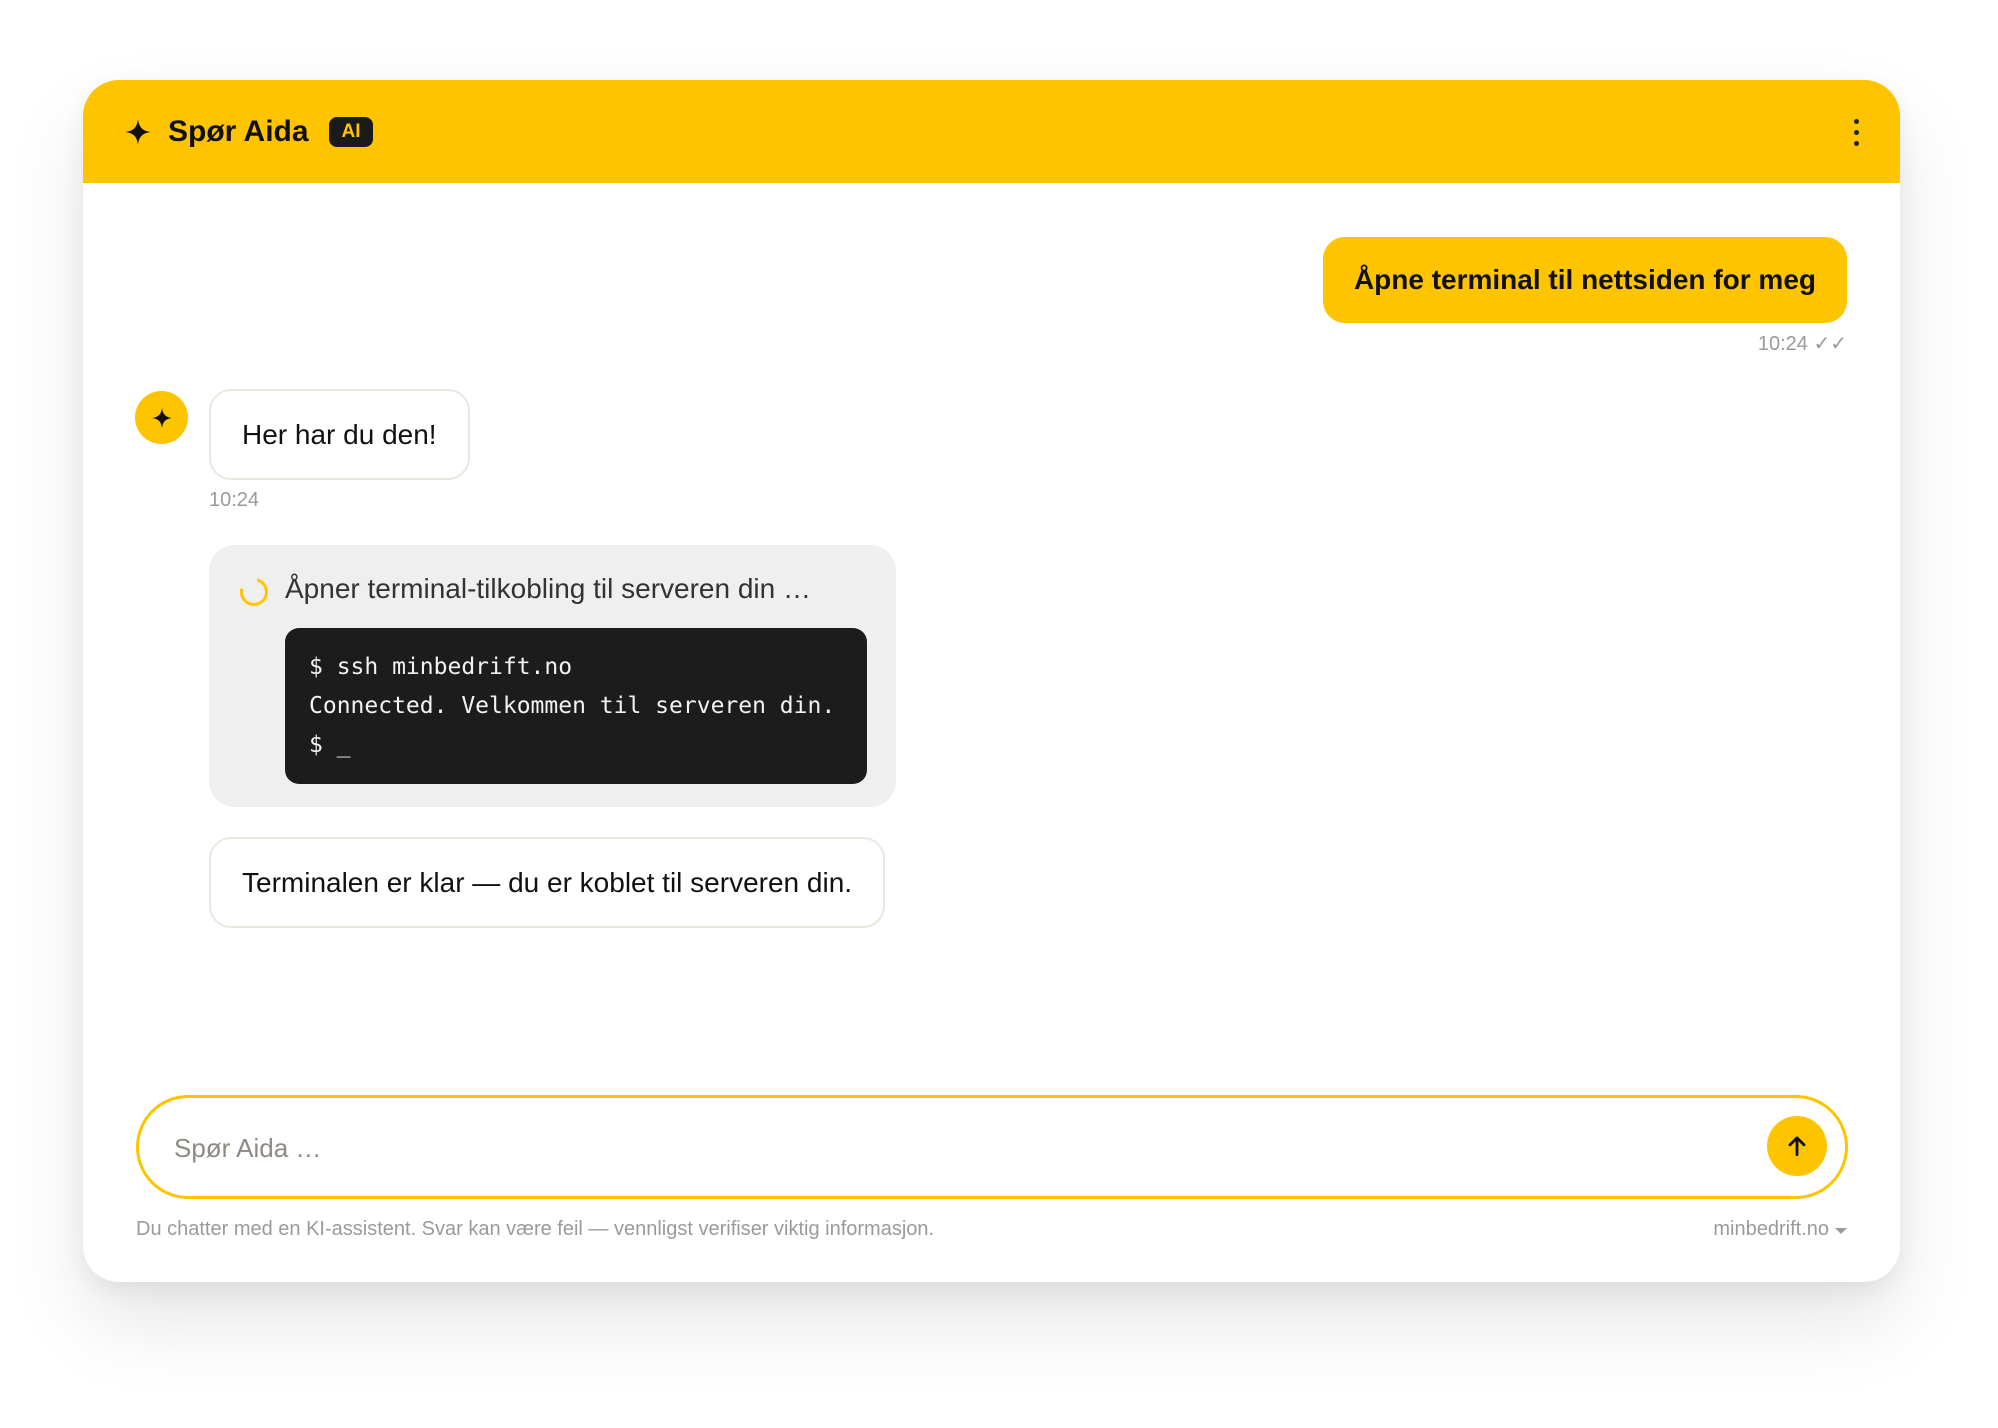 This screenshot has width=1998, height=1428. I want to click on arrow-up-icon, so click(1797, 1146).